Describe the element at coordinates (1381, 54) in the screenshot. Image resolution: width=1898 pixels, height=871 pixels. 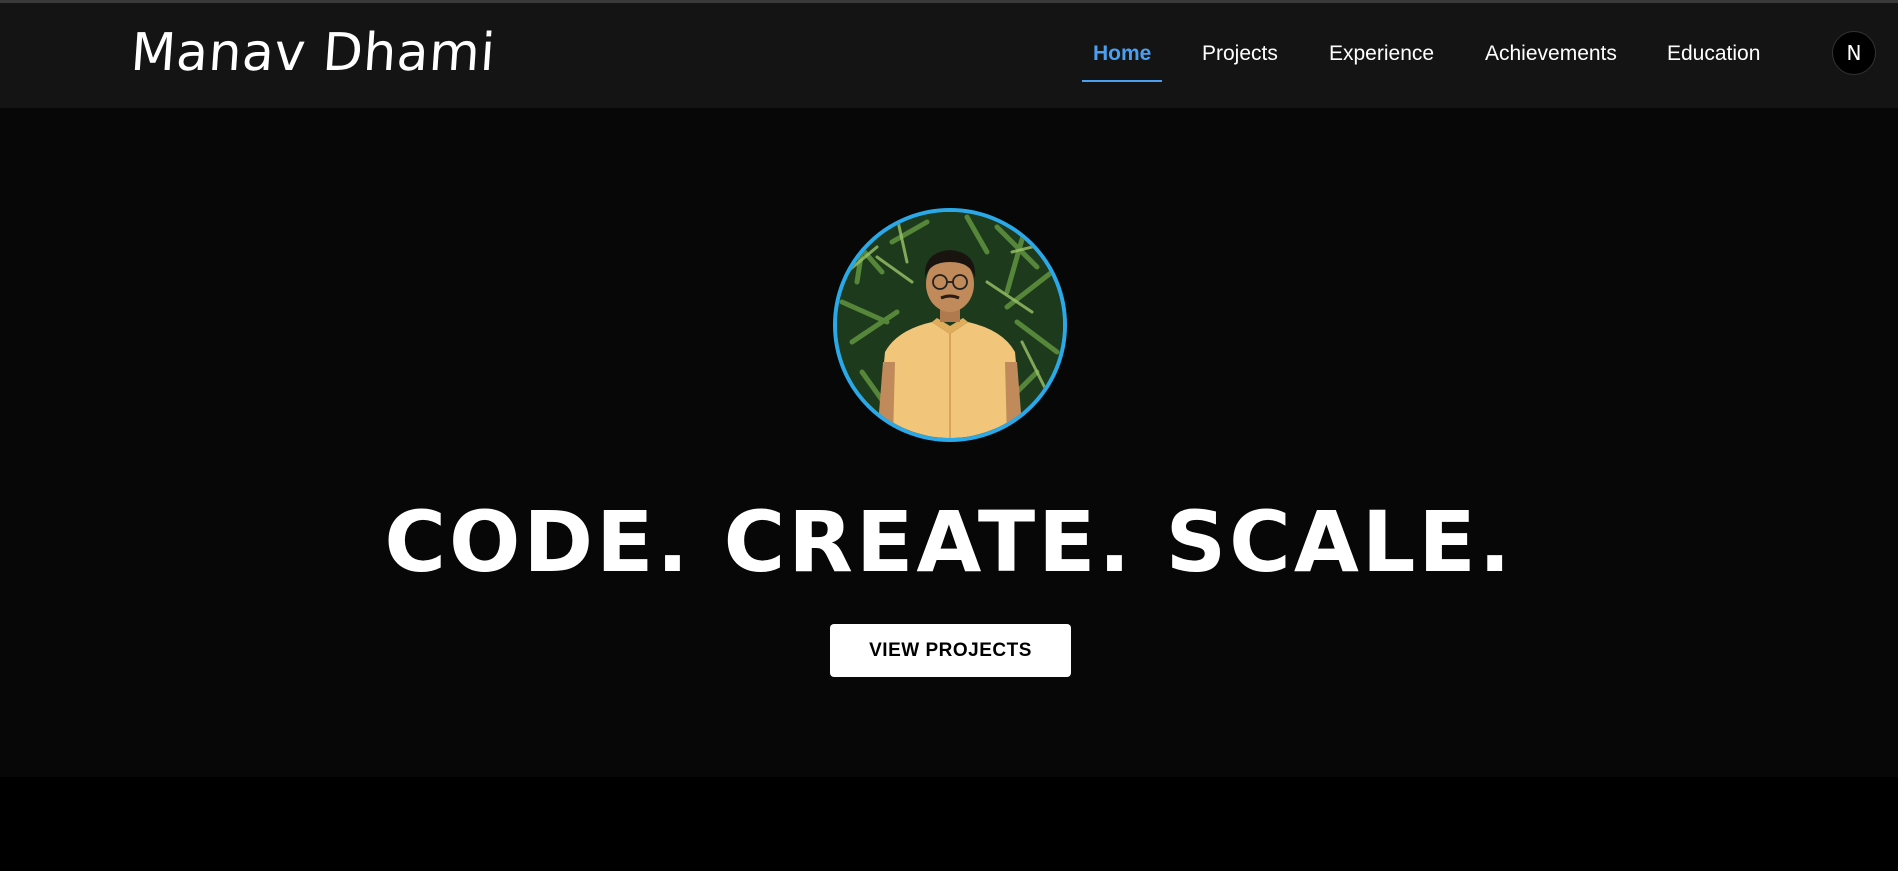
I see `nav-link-experience: Experience` at that location.